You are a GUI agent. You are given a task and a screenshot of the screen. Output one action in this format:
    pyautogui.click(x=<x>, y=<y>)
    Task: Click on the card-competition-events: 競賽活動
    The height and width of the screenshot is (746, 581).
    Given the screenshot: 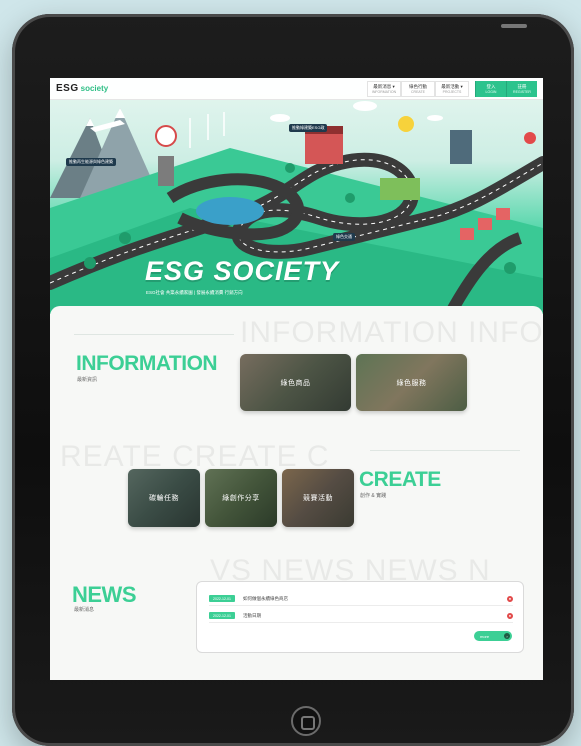 What is the action you would take?
    pyautogui.click(x=318, y=498)
    